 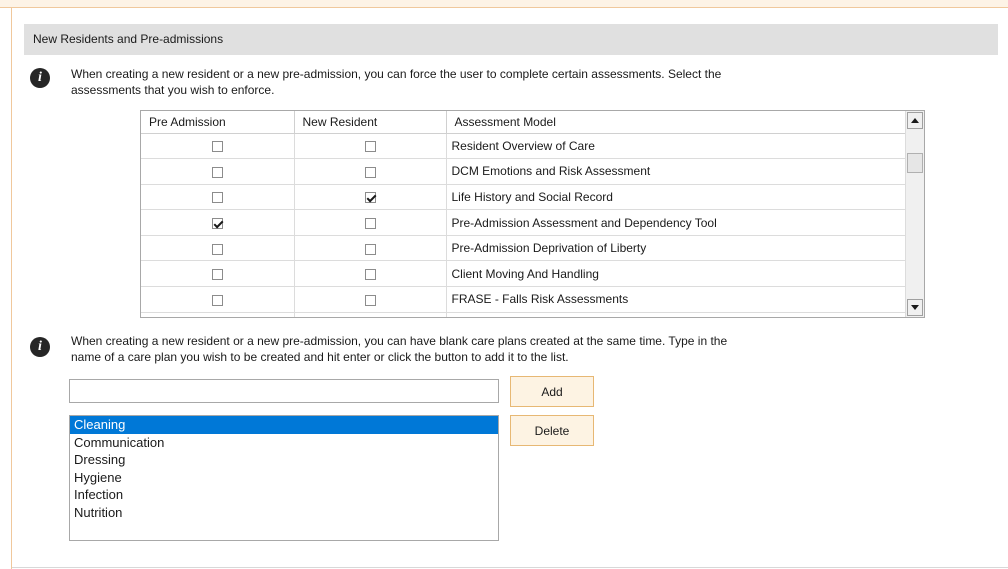 What do you see at coordinates (552, 430) in the screenshot?
I see `delete-button: Delete` at bounding box center [552, 430].